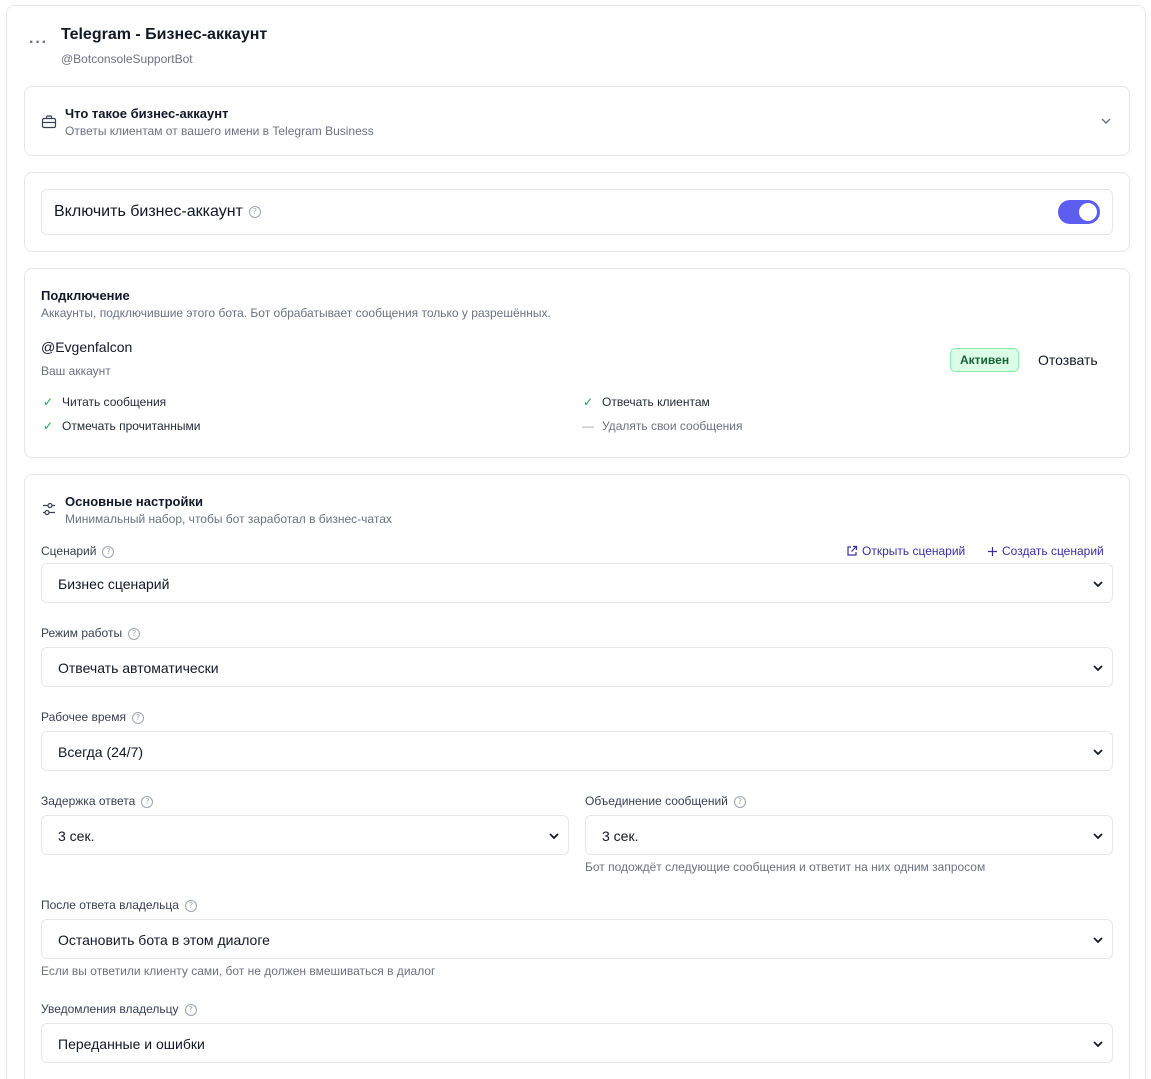 This screenshot has width=1151, height=1079. I want to click on merge-select: 3 сек., so click(849, 835).